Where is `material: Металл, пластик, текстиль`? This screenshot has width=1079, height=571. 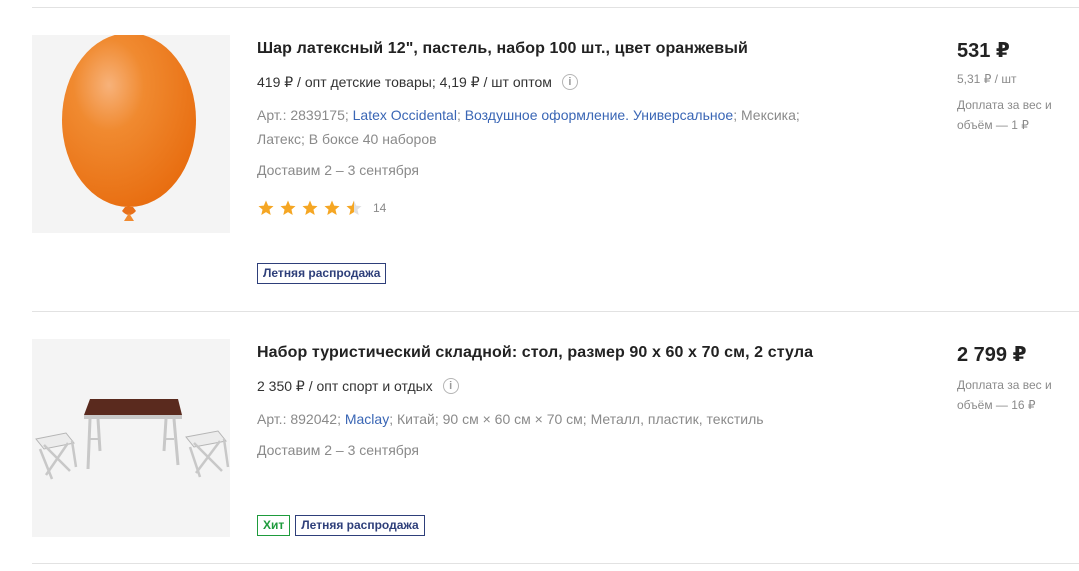
material: Металл, пластик, текстиль is located at coordinates (677, 419).